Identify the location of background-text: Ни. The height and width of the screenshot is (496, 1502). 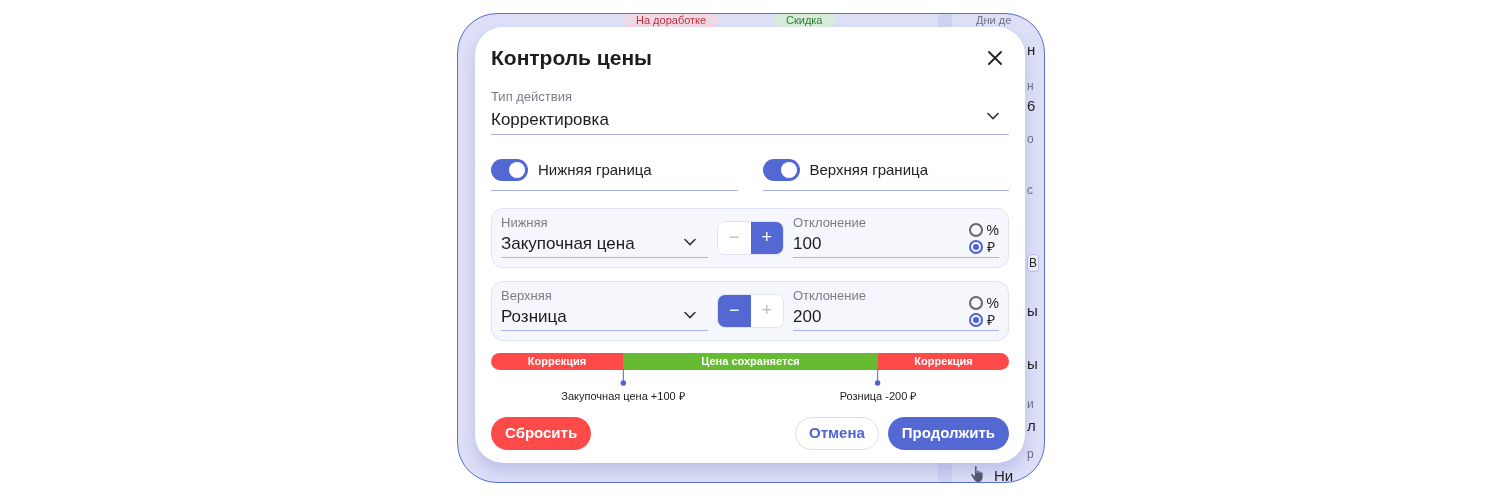
(1004, 474).